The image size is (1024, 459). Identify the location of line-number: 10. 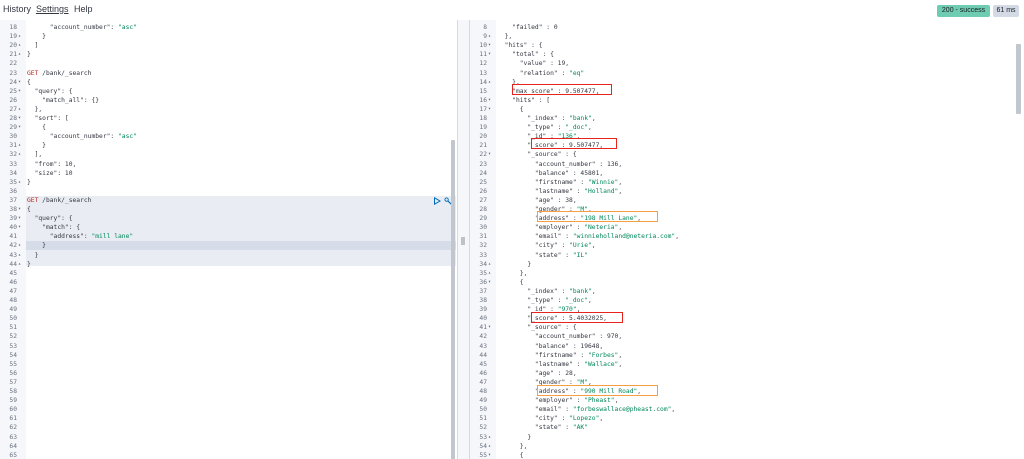
(483, 46).